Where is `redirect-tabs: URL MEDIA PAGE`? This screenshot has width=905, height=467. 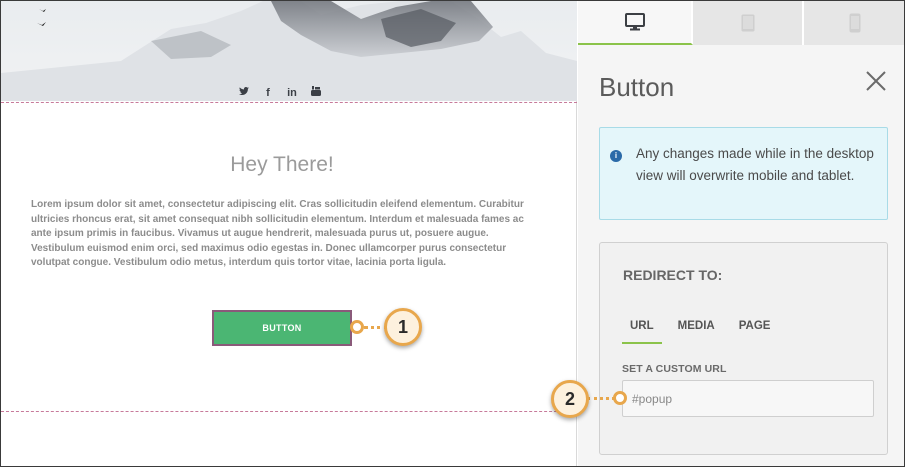 redirect-tabs: URL MEDIA PAGE is located at coordinates (704, 331).